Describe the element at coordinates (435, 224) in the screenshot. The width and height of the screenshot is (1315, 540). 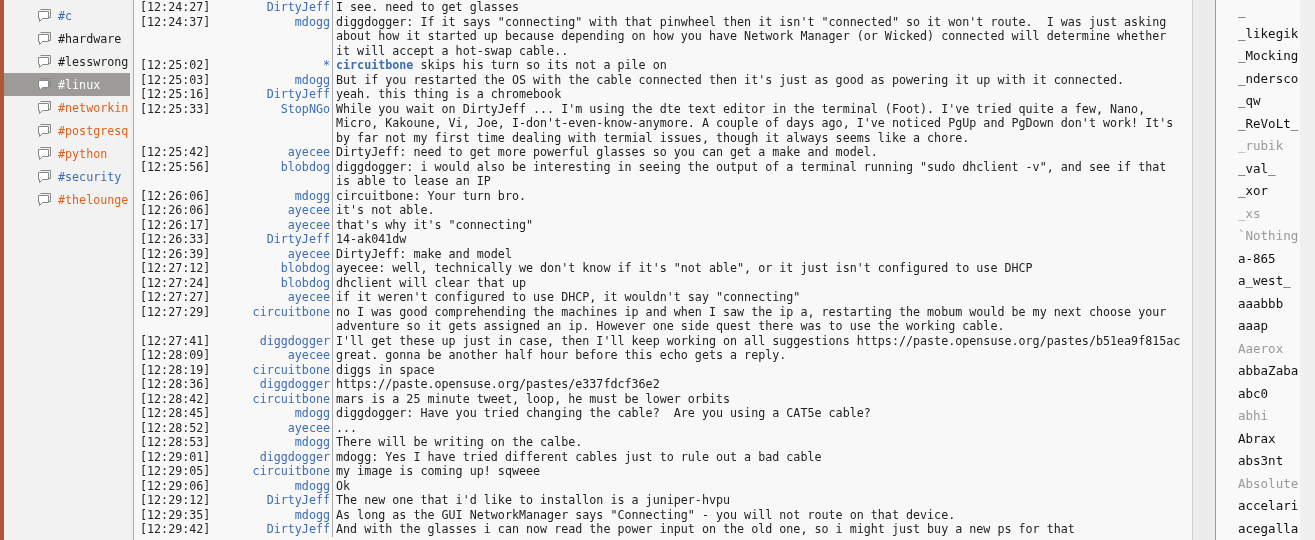
I see `chat-message: that's why it's "connecting"` at that location.